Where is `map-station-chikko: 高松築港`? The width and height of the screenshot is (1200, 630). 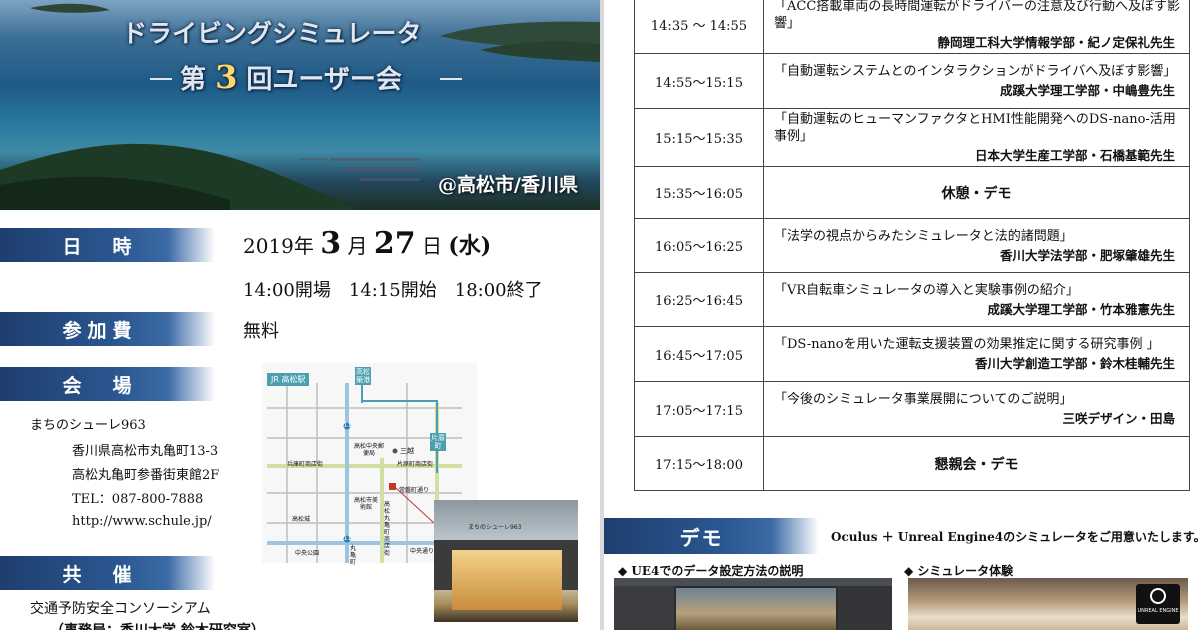
map-station-chikko: 高松築港 is located at coordinates (363, 376).